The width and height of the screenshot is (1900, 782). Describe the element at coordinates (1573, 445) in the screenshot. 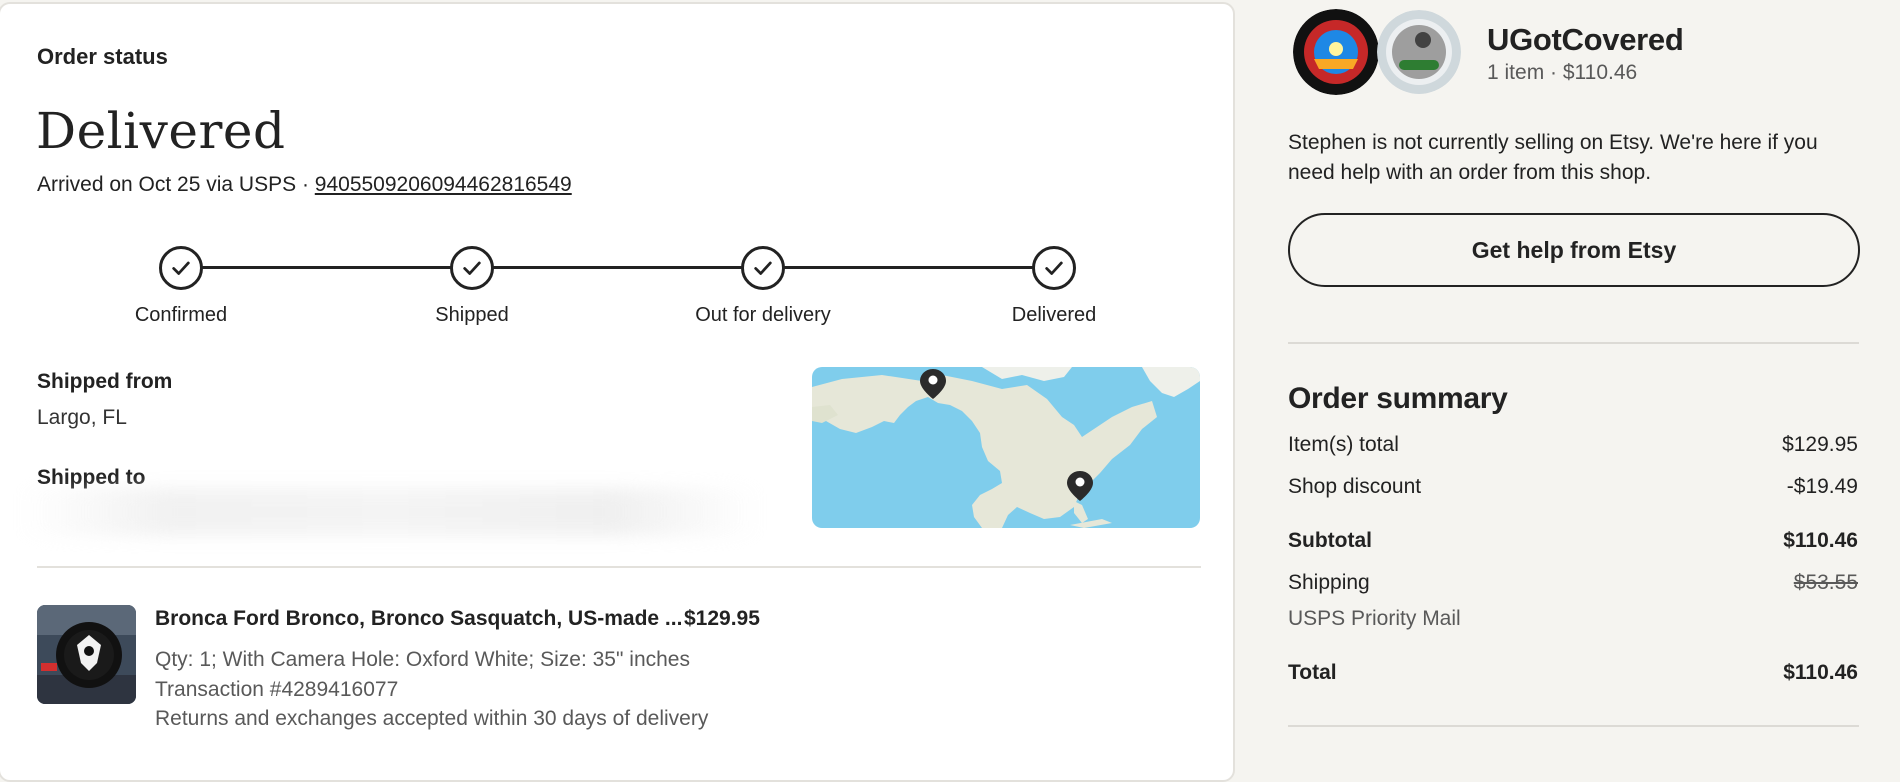

I see `items-total-row: Item(s) total $129.95` at that location.